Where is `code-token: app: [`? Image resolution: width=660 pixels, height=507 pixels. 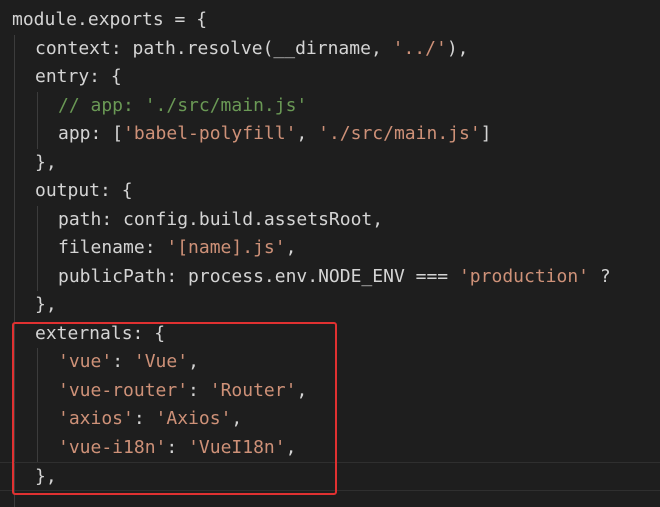 code-token: app: [ is located at coordinates (91, 133).